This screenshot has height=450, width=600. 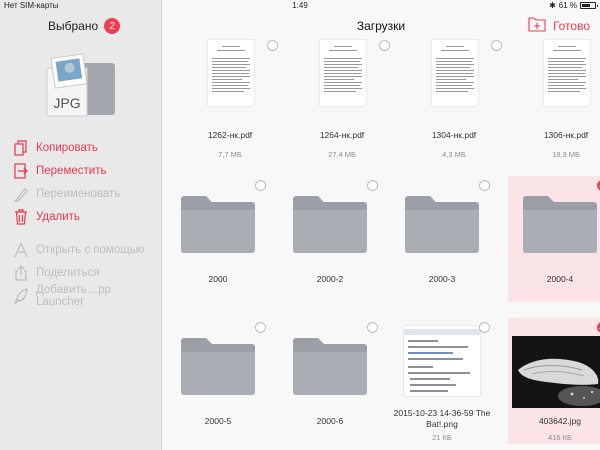 What do you see at coordinates (66, 103) in the screenshot?
I see `preview-label: JPG` at bounding box center [66, 103].